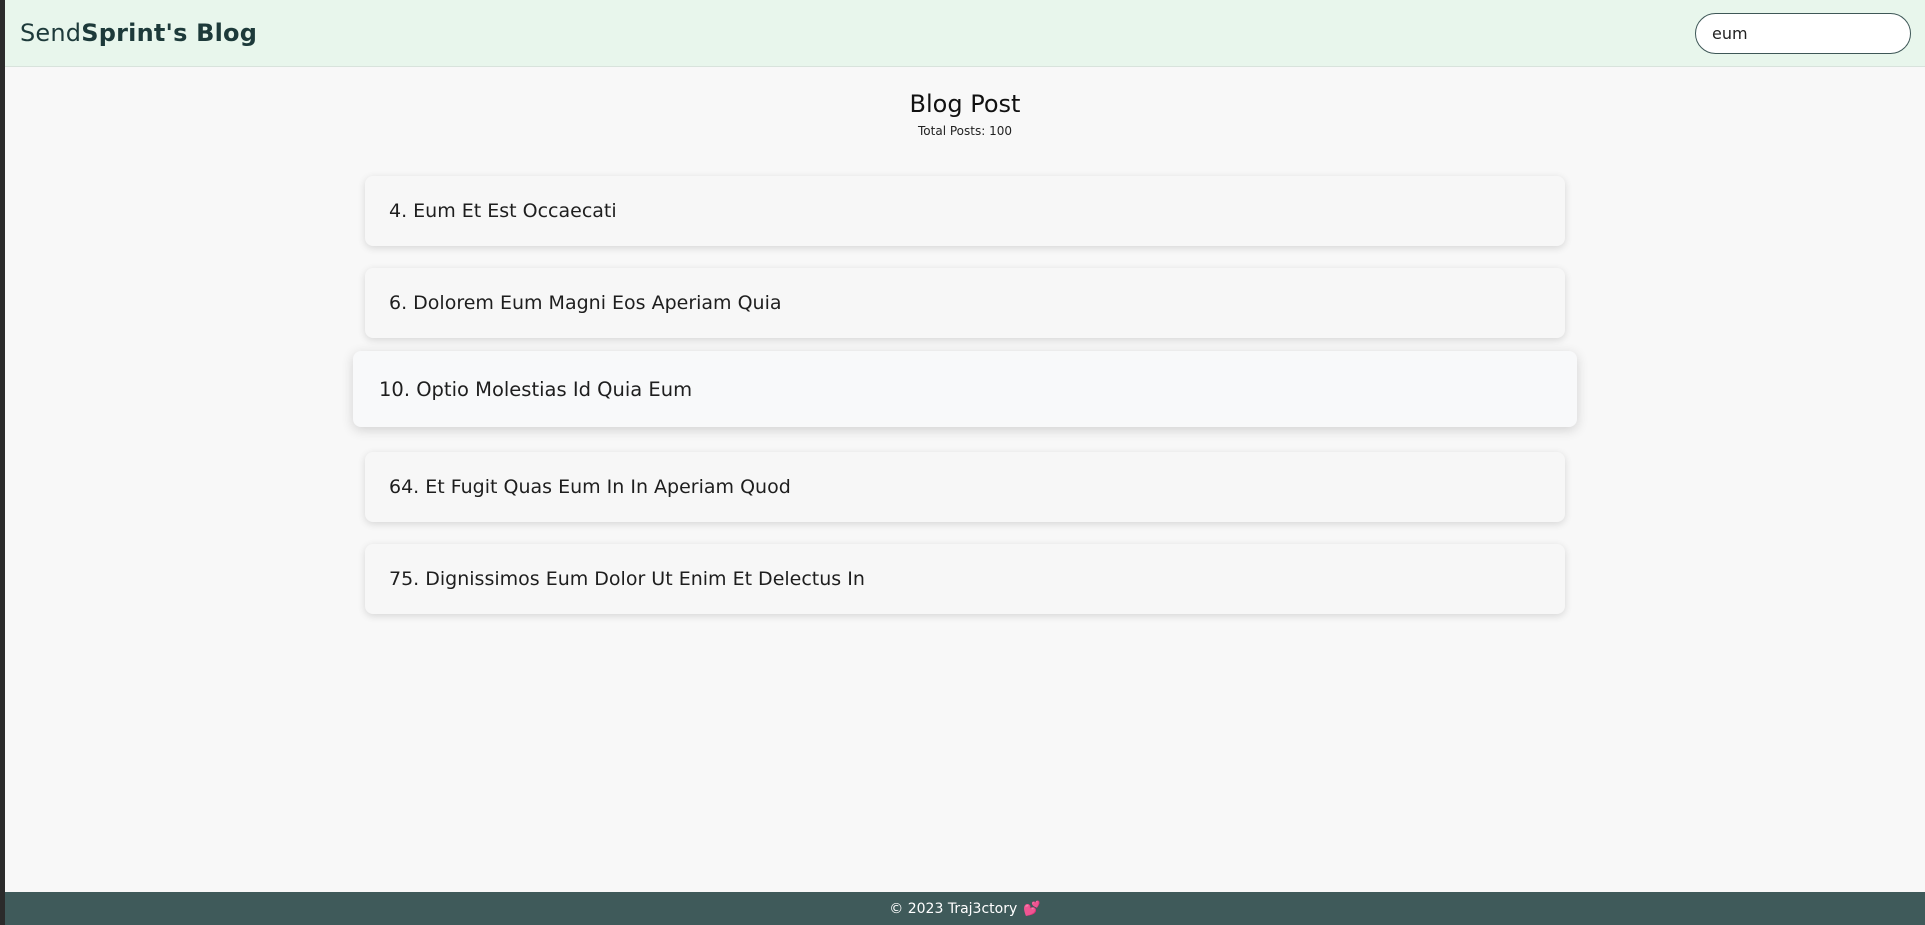 The width and height of the screenshot is (1925, 925). Describe the element at coordinates (1032, 908) in the screenshot. I see `heart-icon: 💕` at that location.